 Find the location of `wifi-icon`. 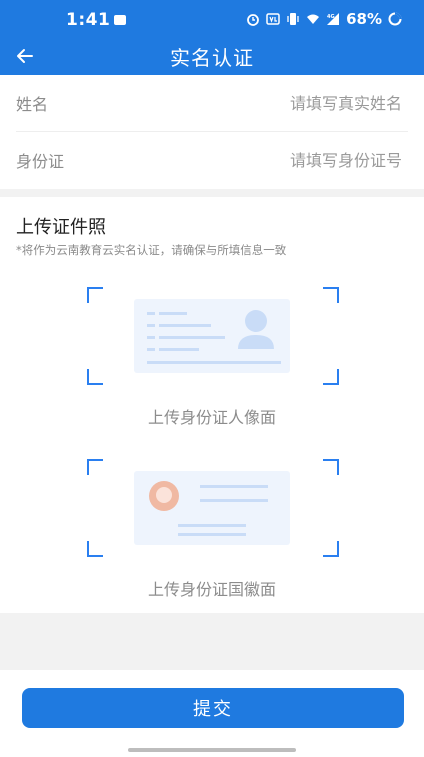

wifi-icon is located at coordinates (313, 19).